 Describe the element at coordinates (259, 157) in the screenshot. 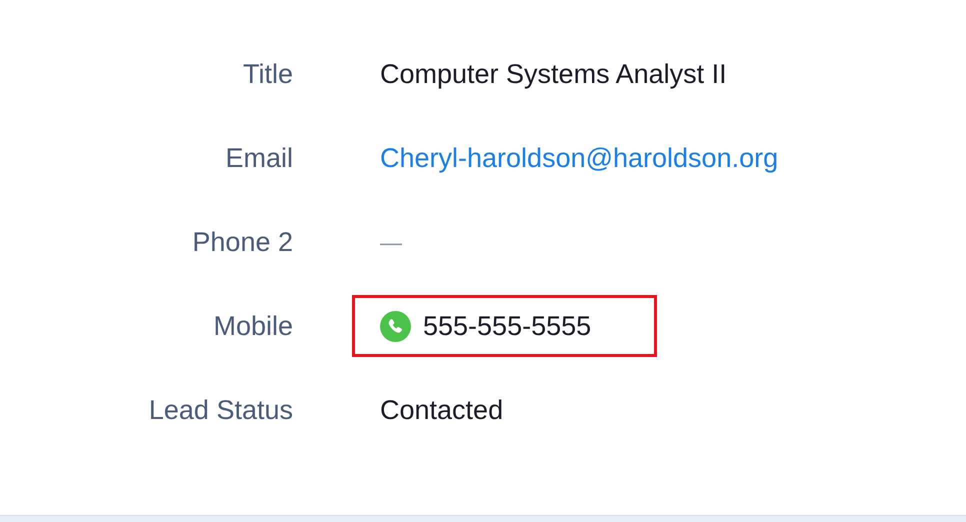

I see `field-label: Email` at that location.